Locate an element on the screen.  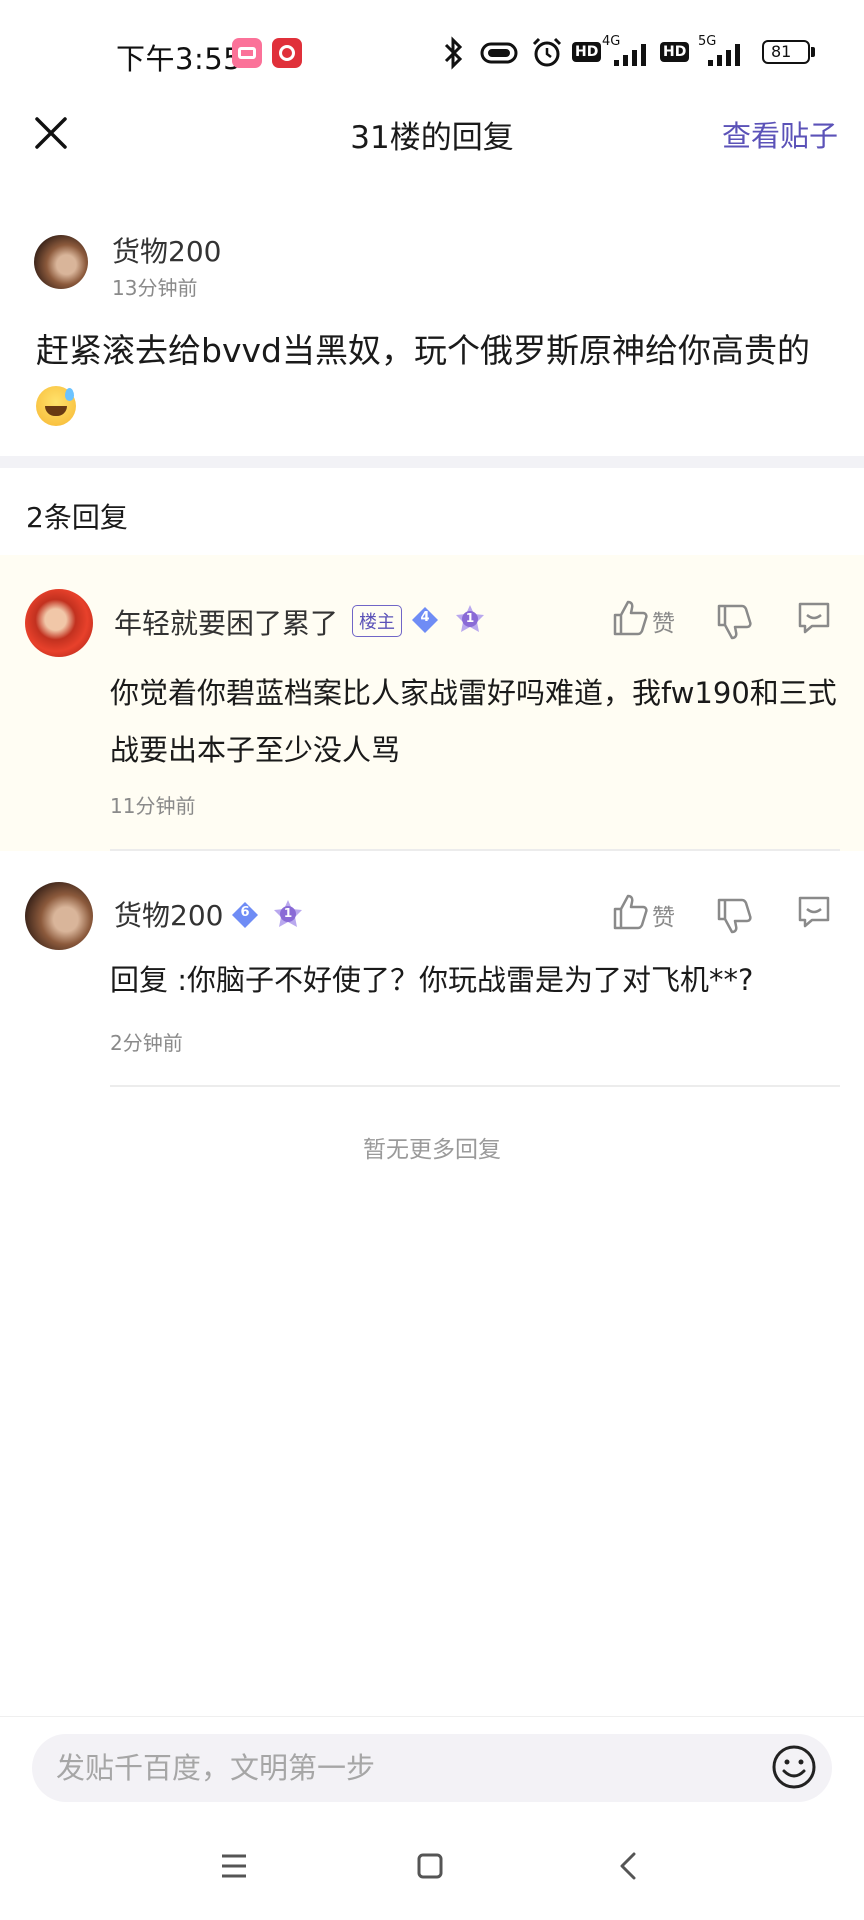
no-more-replies: 暂无更多回复 is located at coordinates (432, 1150).